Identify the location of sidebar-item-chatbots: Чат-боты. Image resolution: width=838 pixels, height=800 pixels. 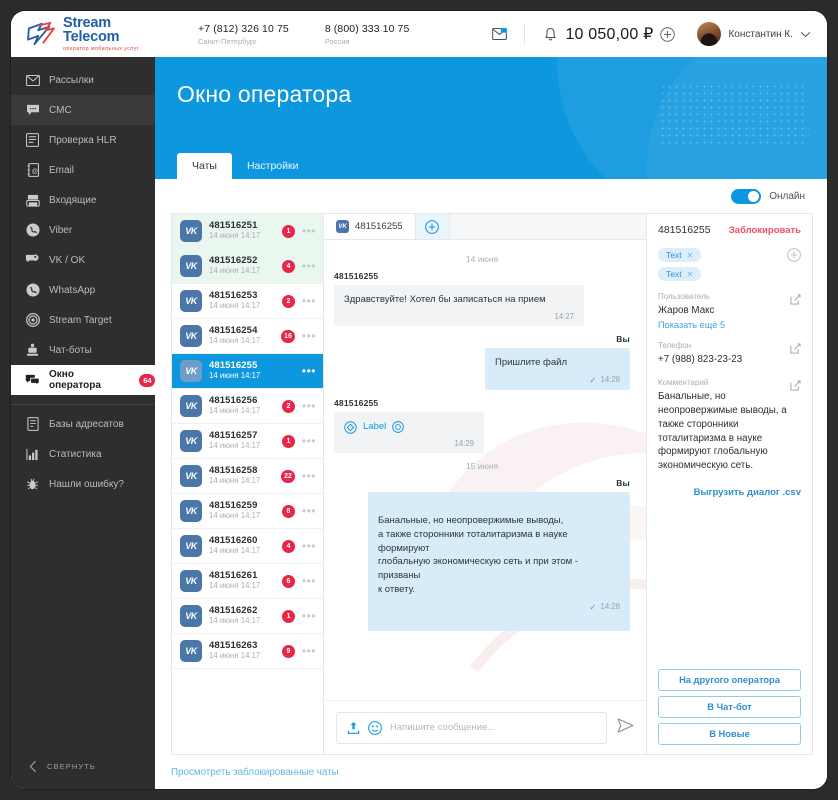
(83, 350).